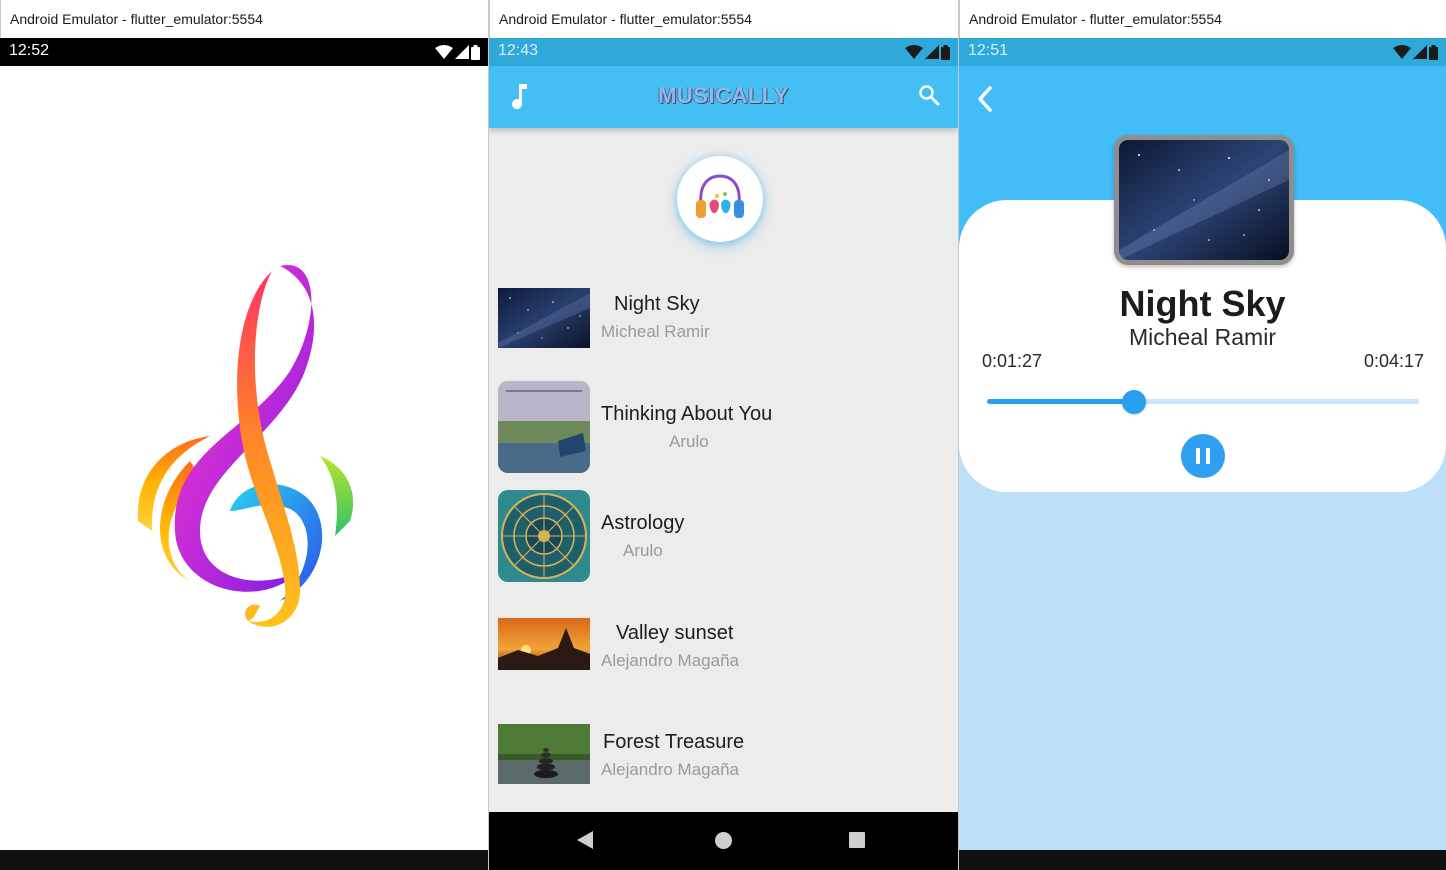  Describe the element at coordinates (643, 523) in the screenshot. I see `song-title: Astrology` at that location.